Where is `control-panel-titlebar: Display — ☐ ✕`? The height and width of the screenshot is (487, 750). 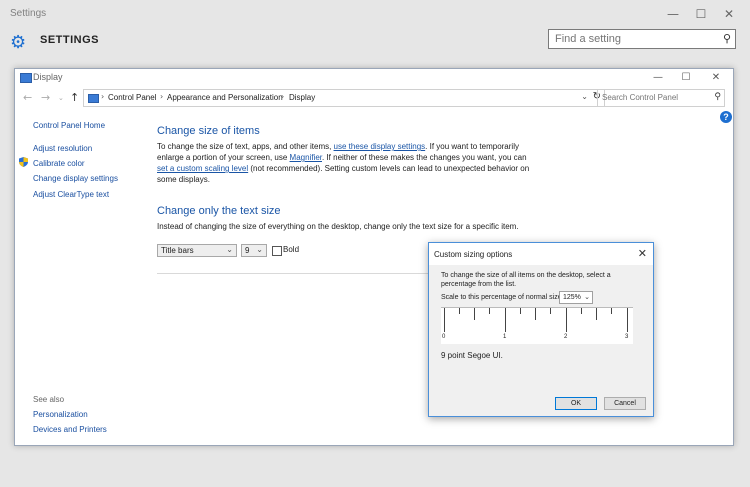 control-panel-titlebar: Display — ☐ ✕ is located at coordinates (374, 78).